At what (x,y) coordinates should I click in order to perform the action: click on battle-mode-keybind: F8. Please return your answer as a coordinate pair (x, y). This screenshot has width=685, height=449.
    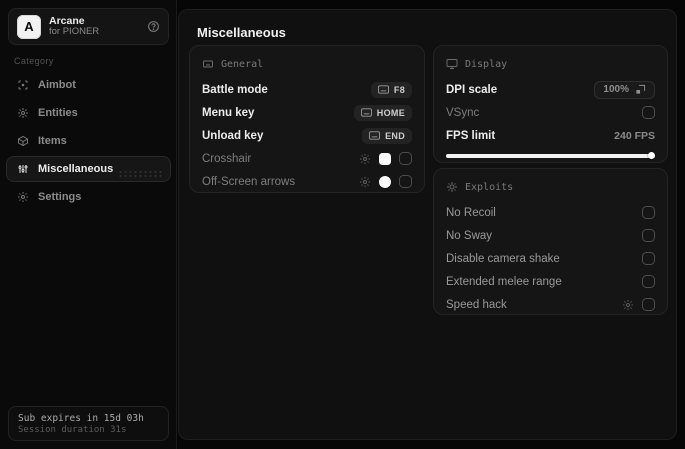
    Looking at the image, I should click on (391, 89).